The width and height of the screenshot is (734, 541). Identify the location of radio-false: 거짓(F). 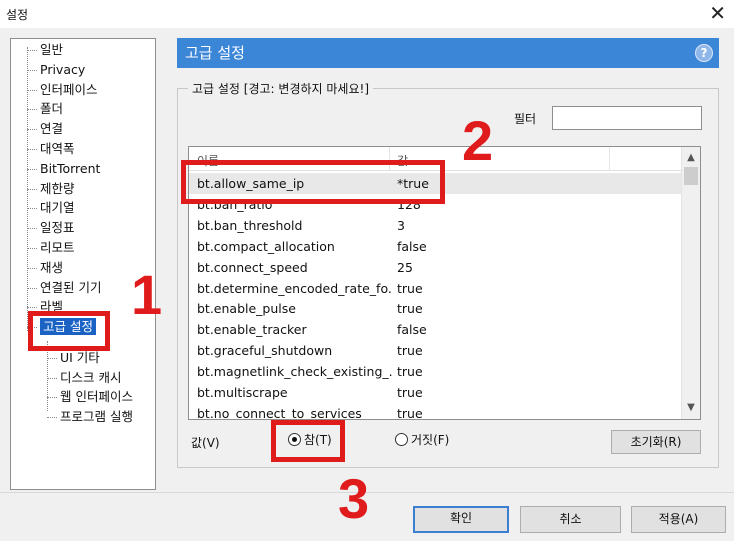
(422, 440).